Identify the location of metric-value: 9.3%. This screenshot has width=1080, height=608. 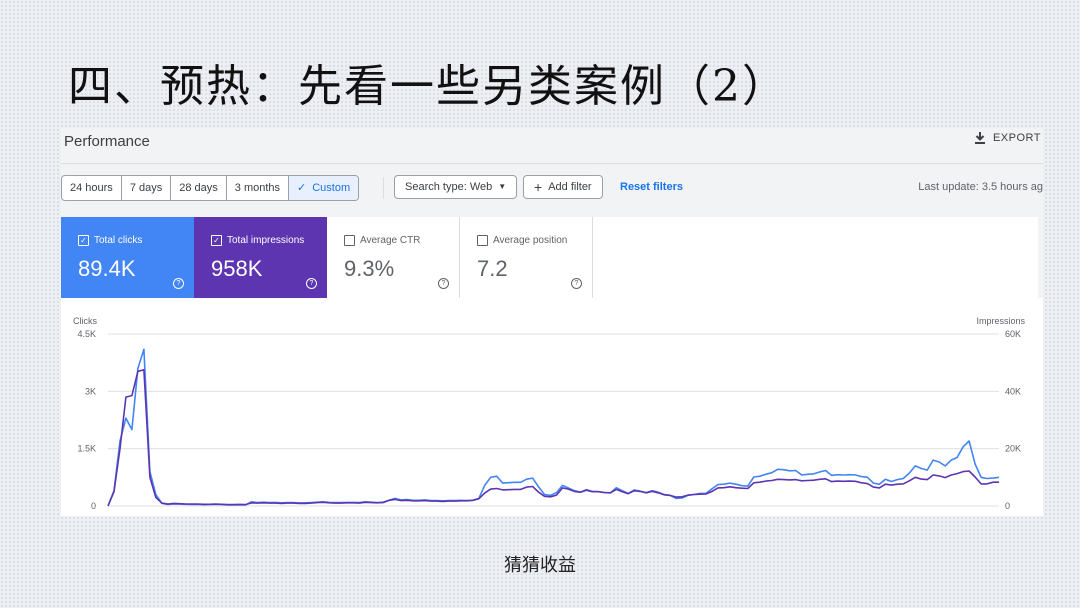
(369, 268).